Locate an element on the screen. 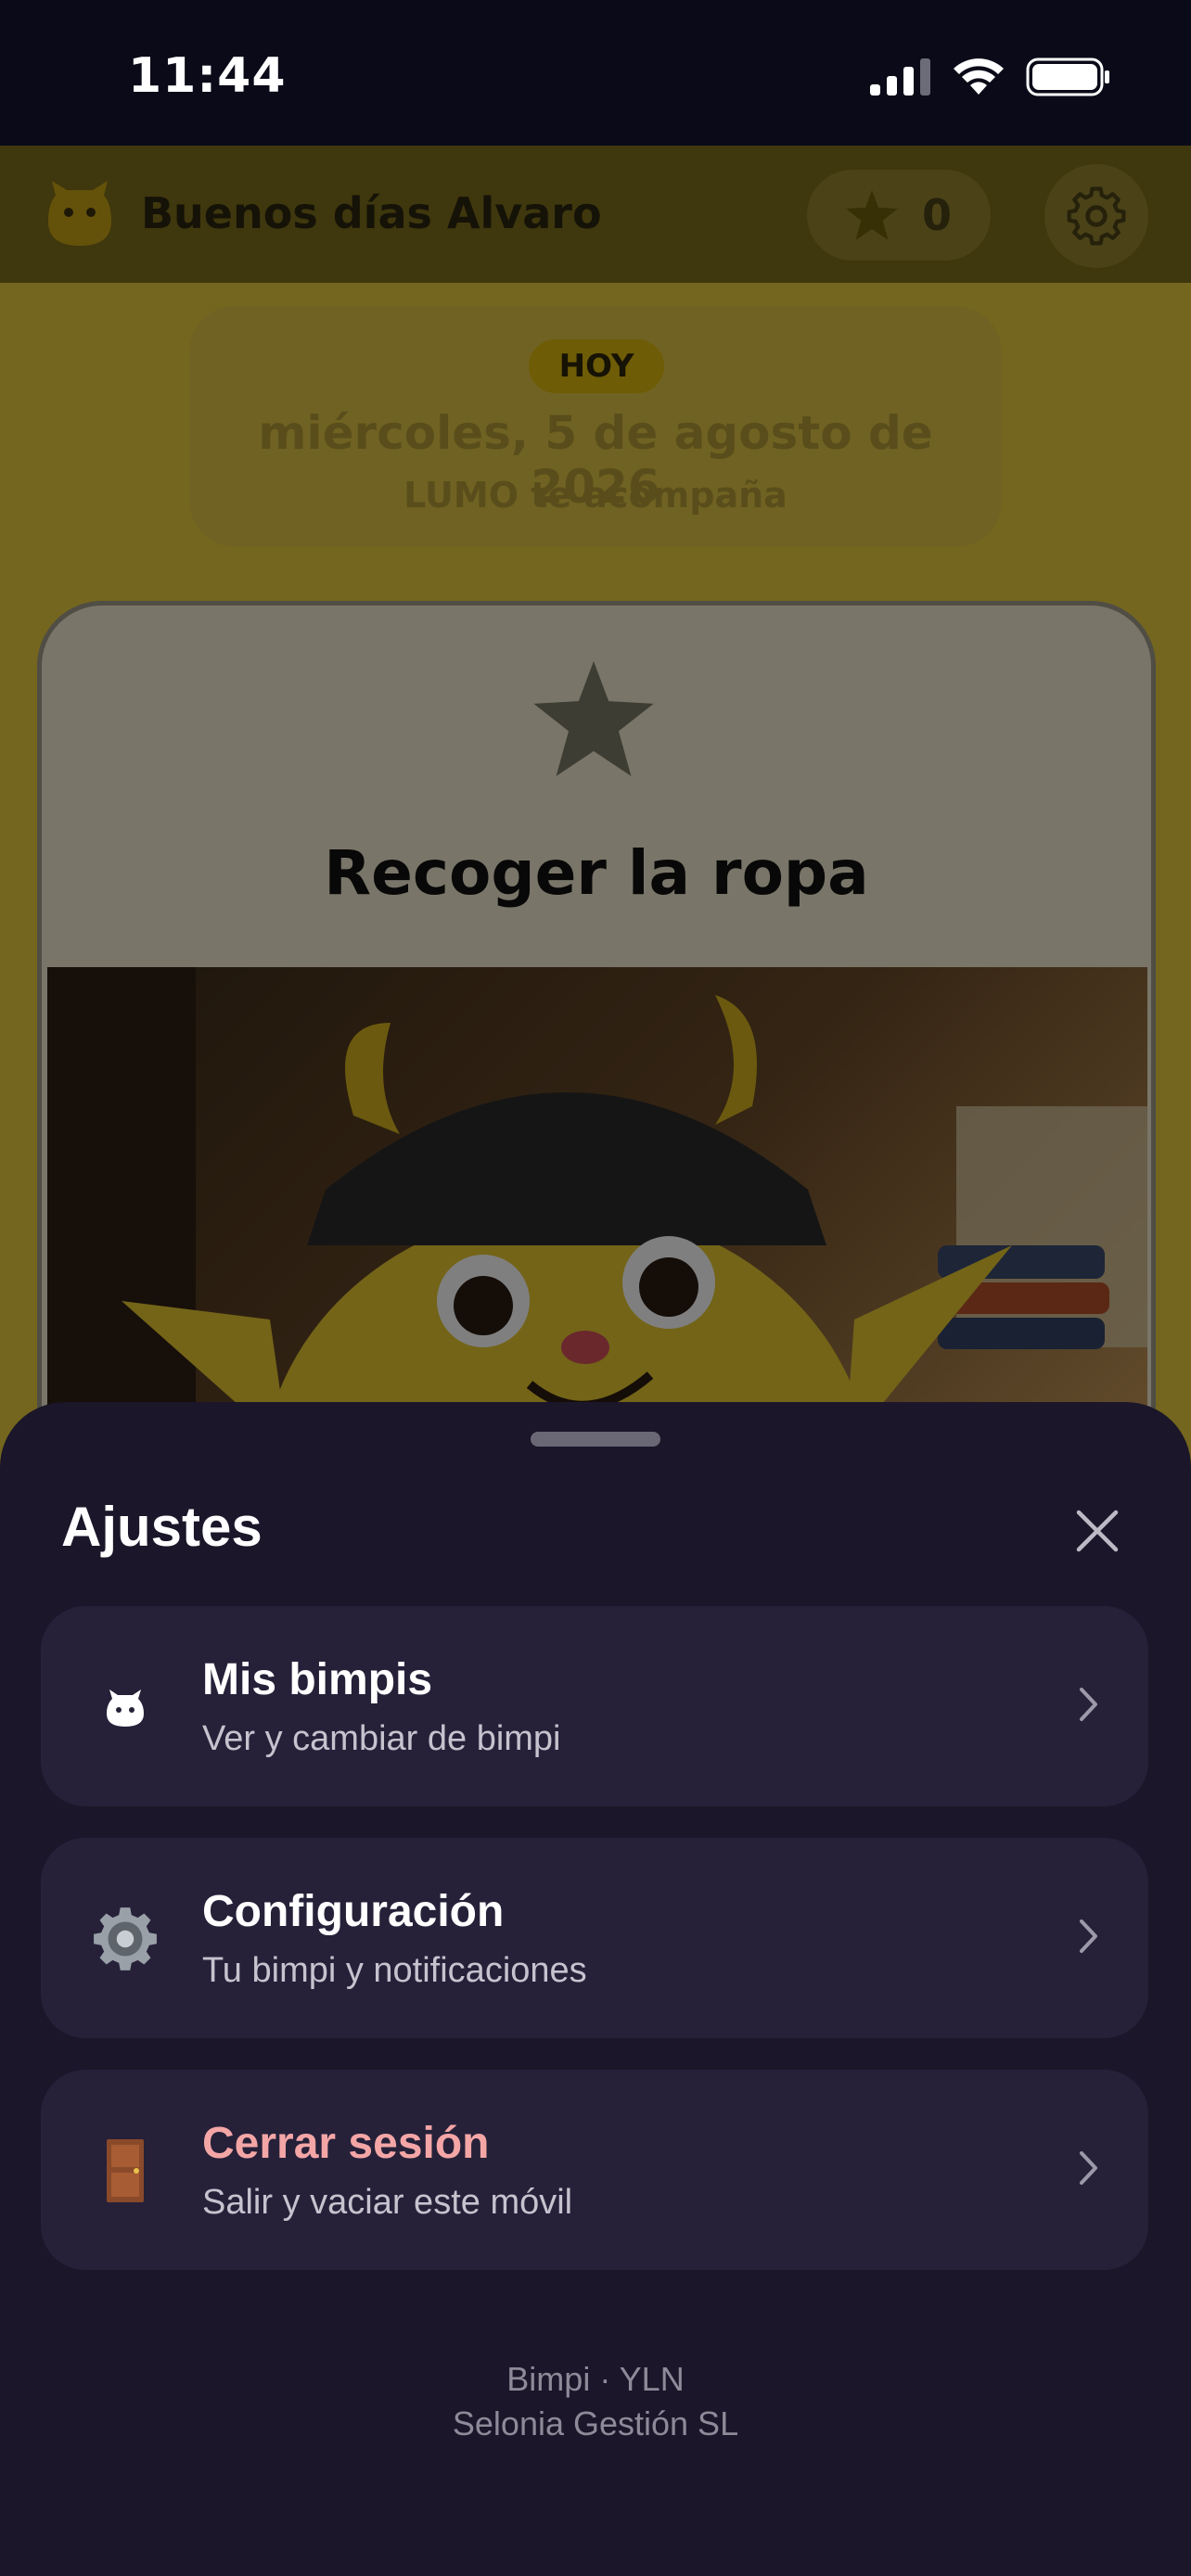 This screenshot has width=1191, height=2576. menu-item-mis-bimpis: Mis bimpis Ver y cambiar de bimpi is located at coordinates (594, 1706).